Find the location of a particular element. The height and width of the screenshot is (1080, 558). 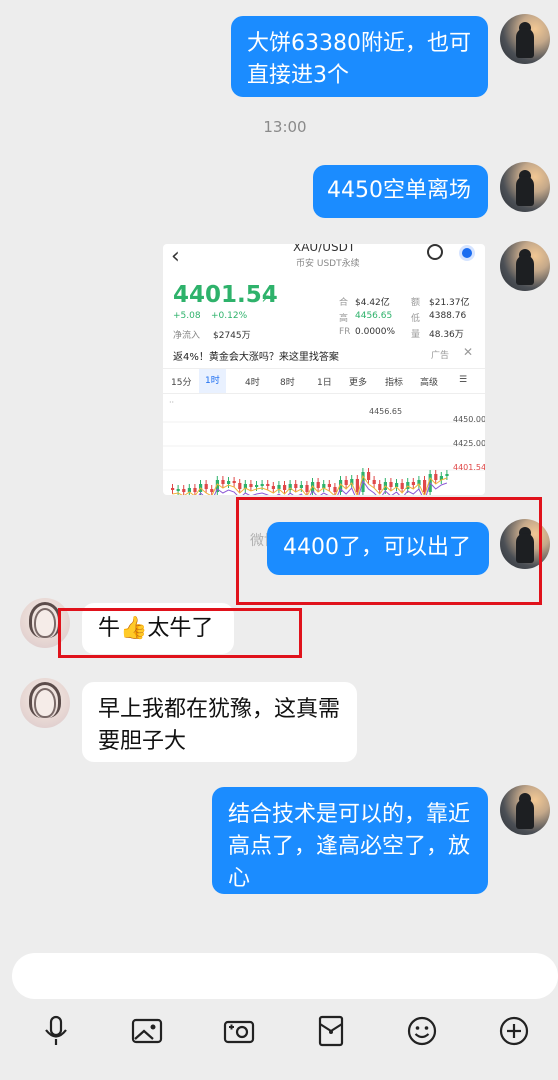

low-value: 4388.76 is located at coordinates (448, 316).